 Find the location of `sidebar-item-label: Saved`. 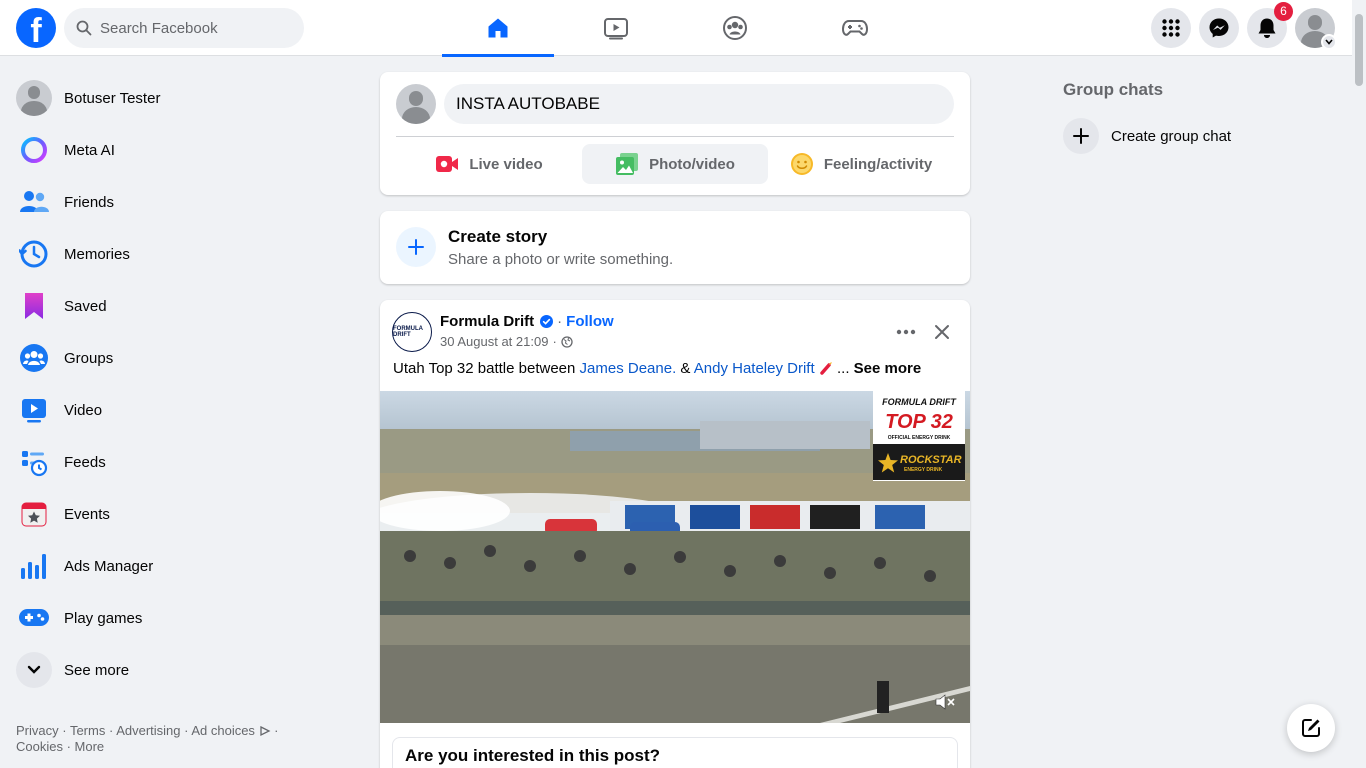

sidebar-item-label: Saved is located at coordinates (85, 306).